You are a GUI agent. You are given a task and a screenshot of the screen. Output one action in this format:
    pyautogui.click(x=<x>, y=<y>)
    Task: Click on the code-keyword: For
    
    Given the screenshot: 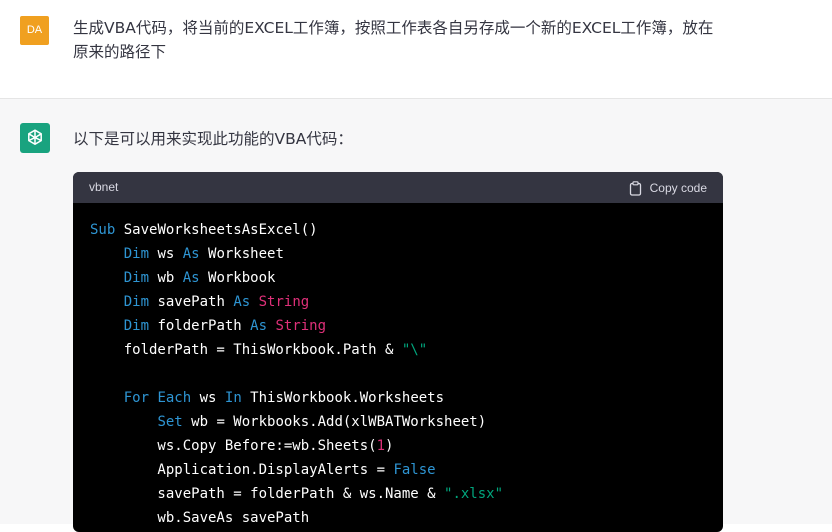 What is the action you would take?
    pyautogui.click(x=136, y=398)
    